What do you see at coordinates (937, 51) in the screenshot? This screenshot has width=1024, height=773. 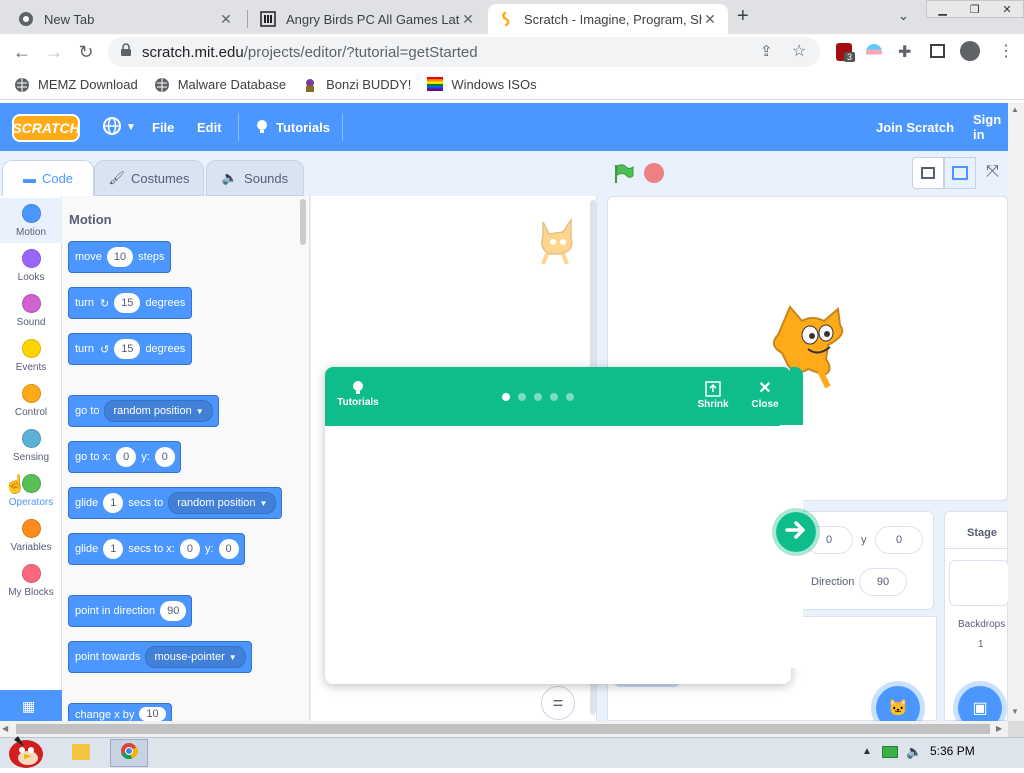 I see `side-panel-icon` at bounding box center [937, 51].